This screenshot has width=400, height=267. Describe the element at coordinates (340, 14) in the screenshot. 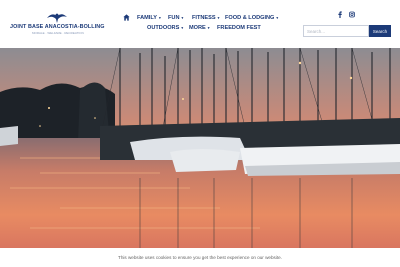

I see `facebook-icon` at that location.